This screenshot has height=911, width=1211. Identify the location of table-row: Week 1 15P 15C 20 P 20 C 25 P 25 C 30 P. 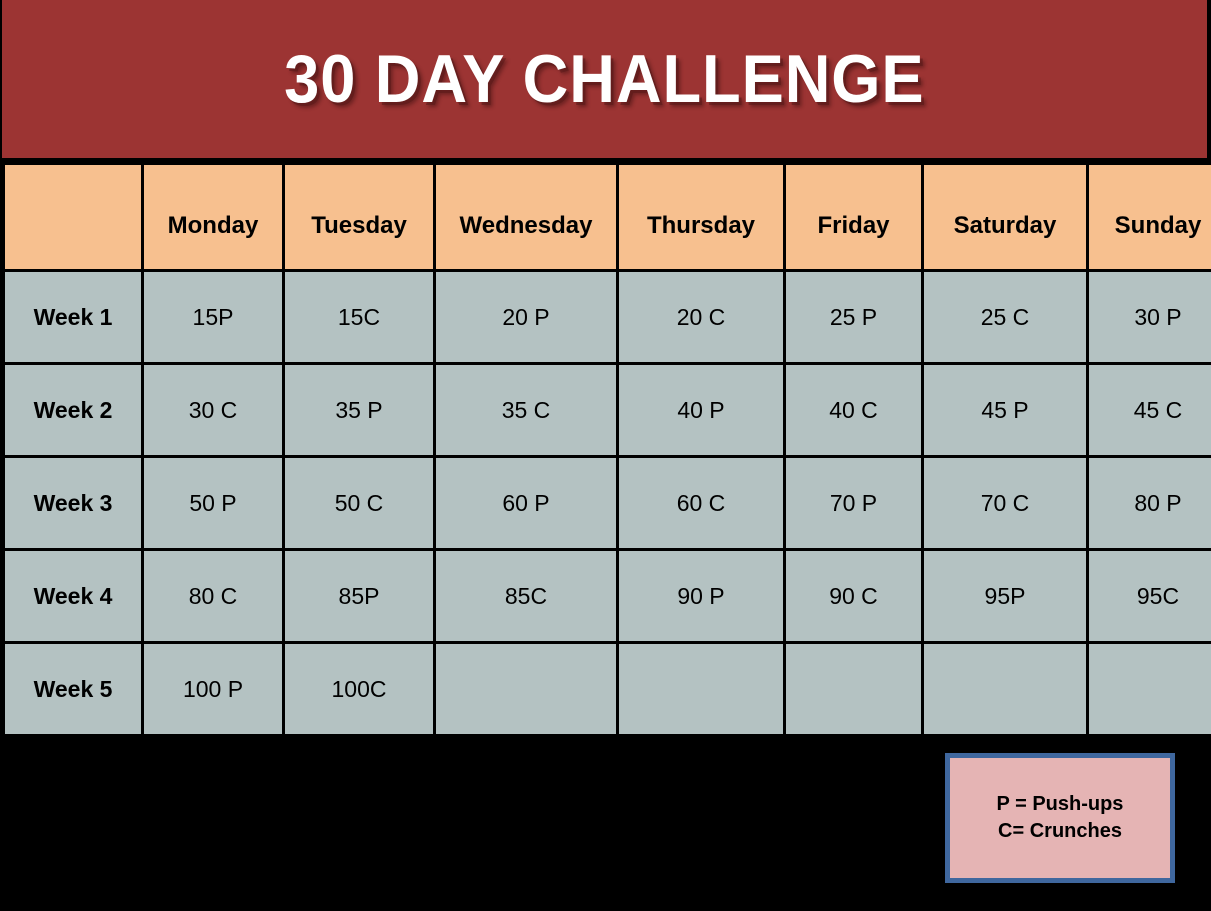
(608, 317).